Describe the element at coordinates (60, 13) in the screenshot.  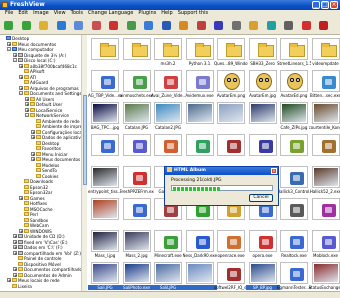
I see `menu-item-view: View` at that location.